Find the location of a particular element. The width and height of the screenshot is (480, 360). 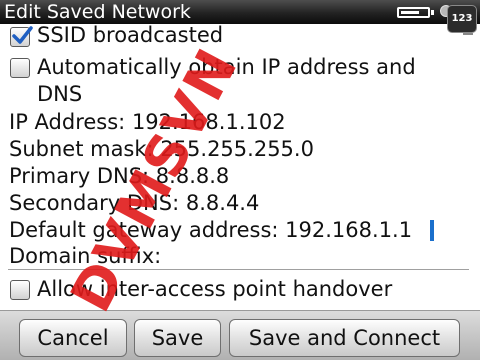

auto-ip-checkbox is located at coordinates (20, 68).